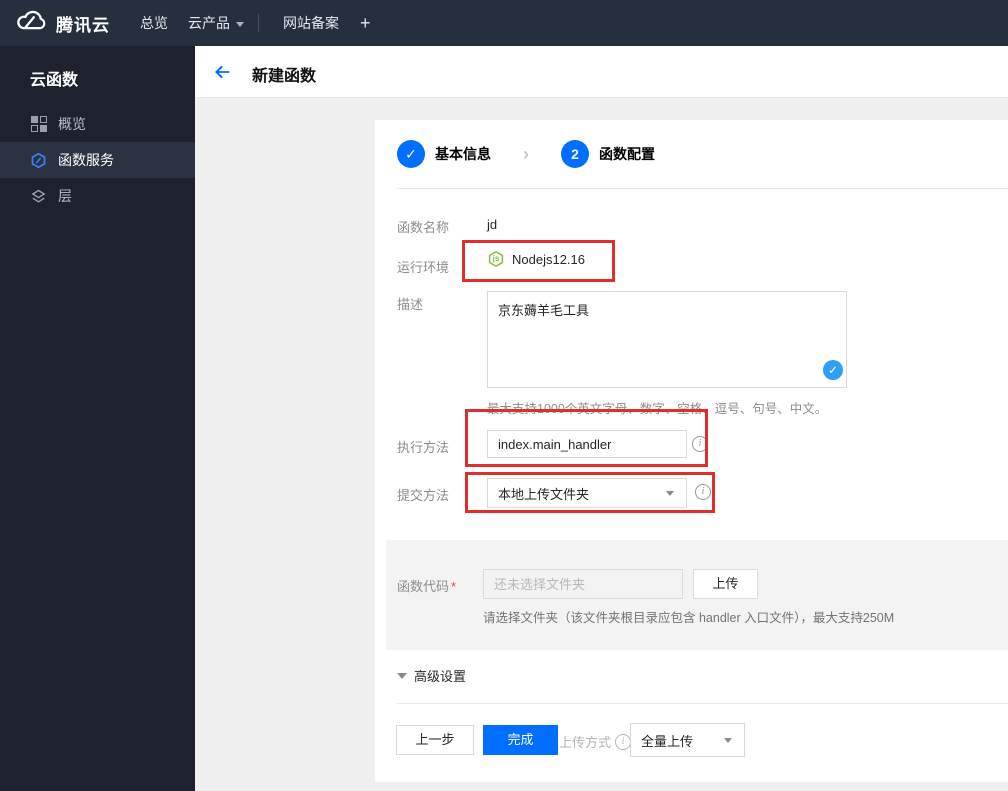 This screenshot has height=791, width=1008. Describe the element at coordinates (536, 259) in the screenshot. I see `runtime-value: js Nodejs12.16` at that location.